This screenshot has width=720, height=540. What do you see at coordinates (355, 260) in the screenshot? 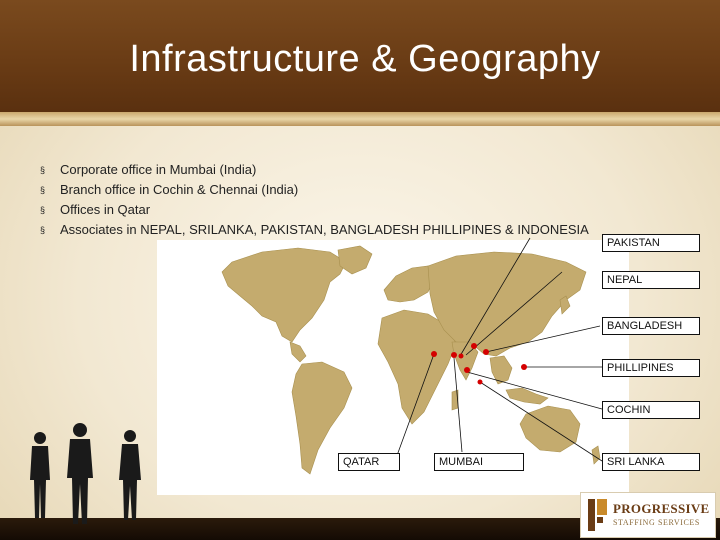
I see `greenland-land` at bounding box center [355, 260].